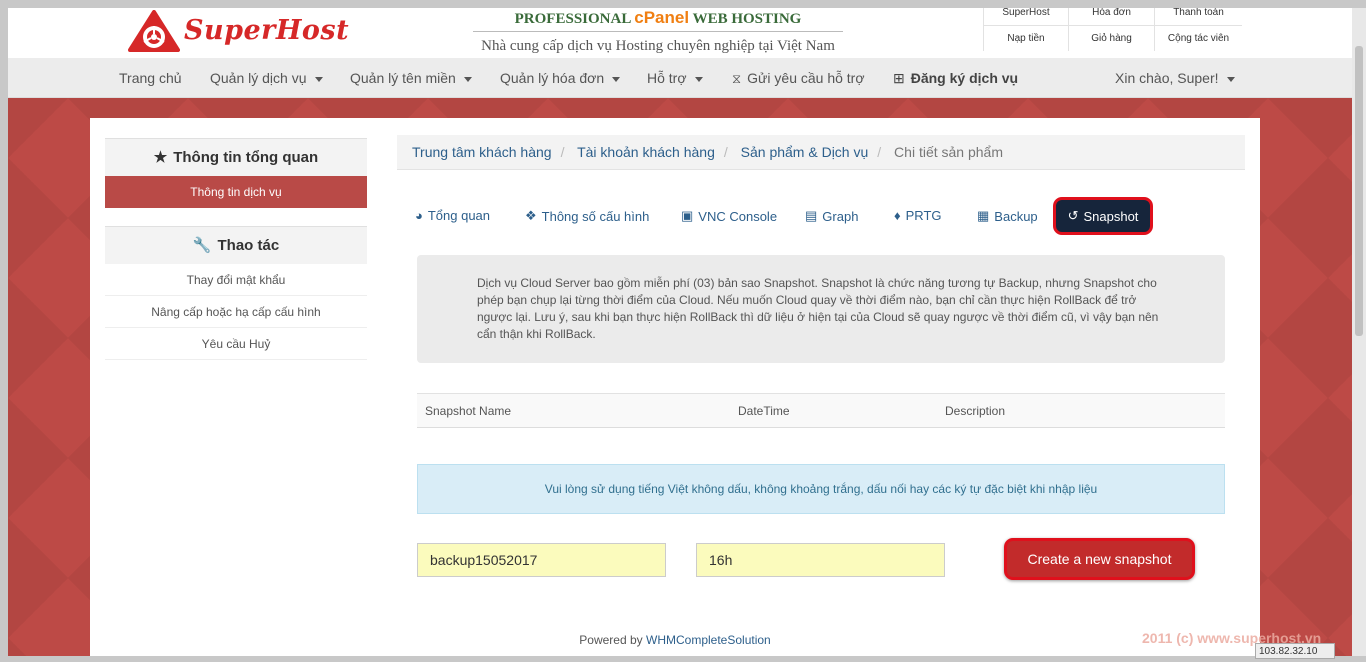 The width and height of the screenshot is (1366, 662). I want to click on cpanel-text: cPanel, so click(662, 17).